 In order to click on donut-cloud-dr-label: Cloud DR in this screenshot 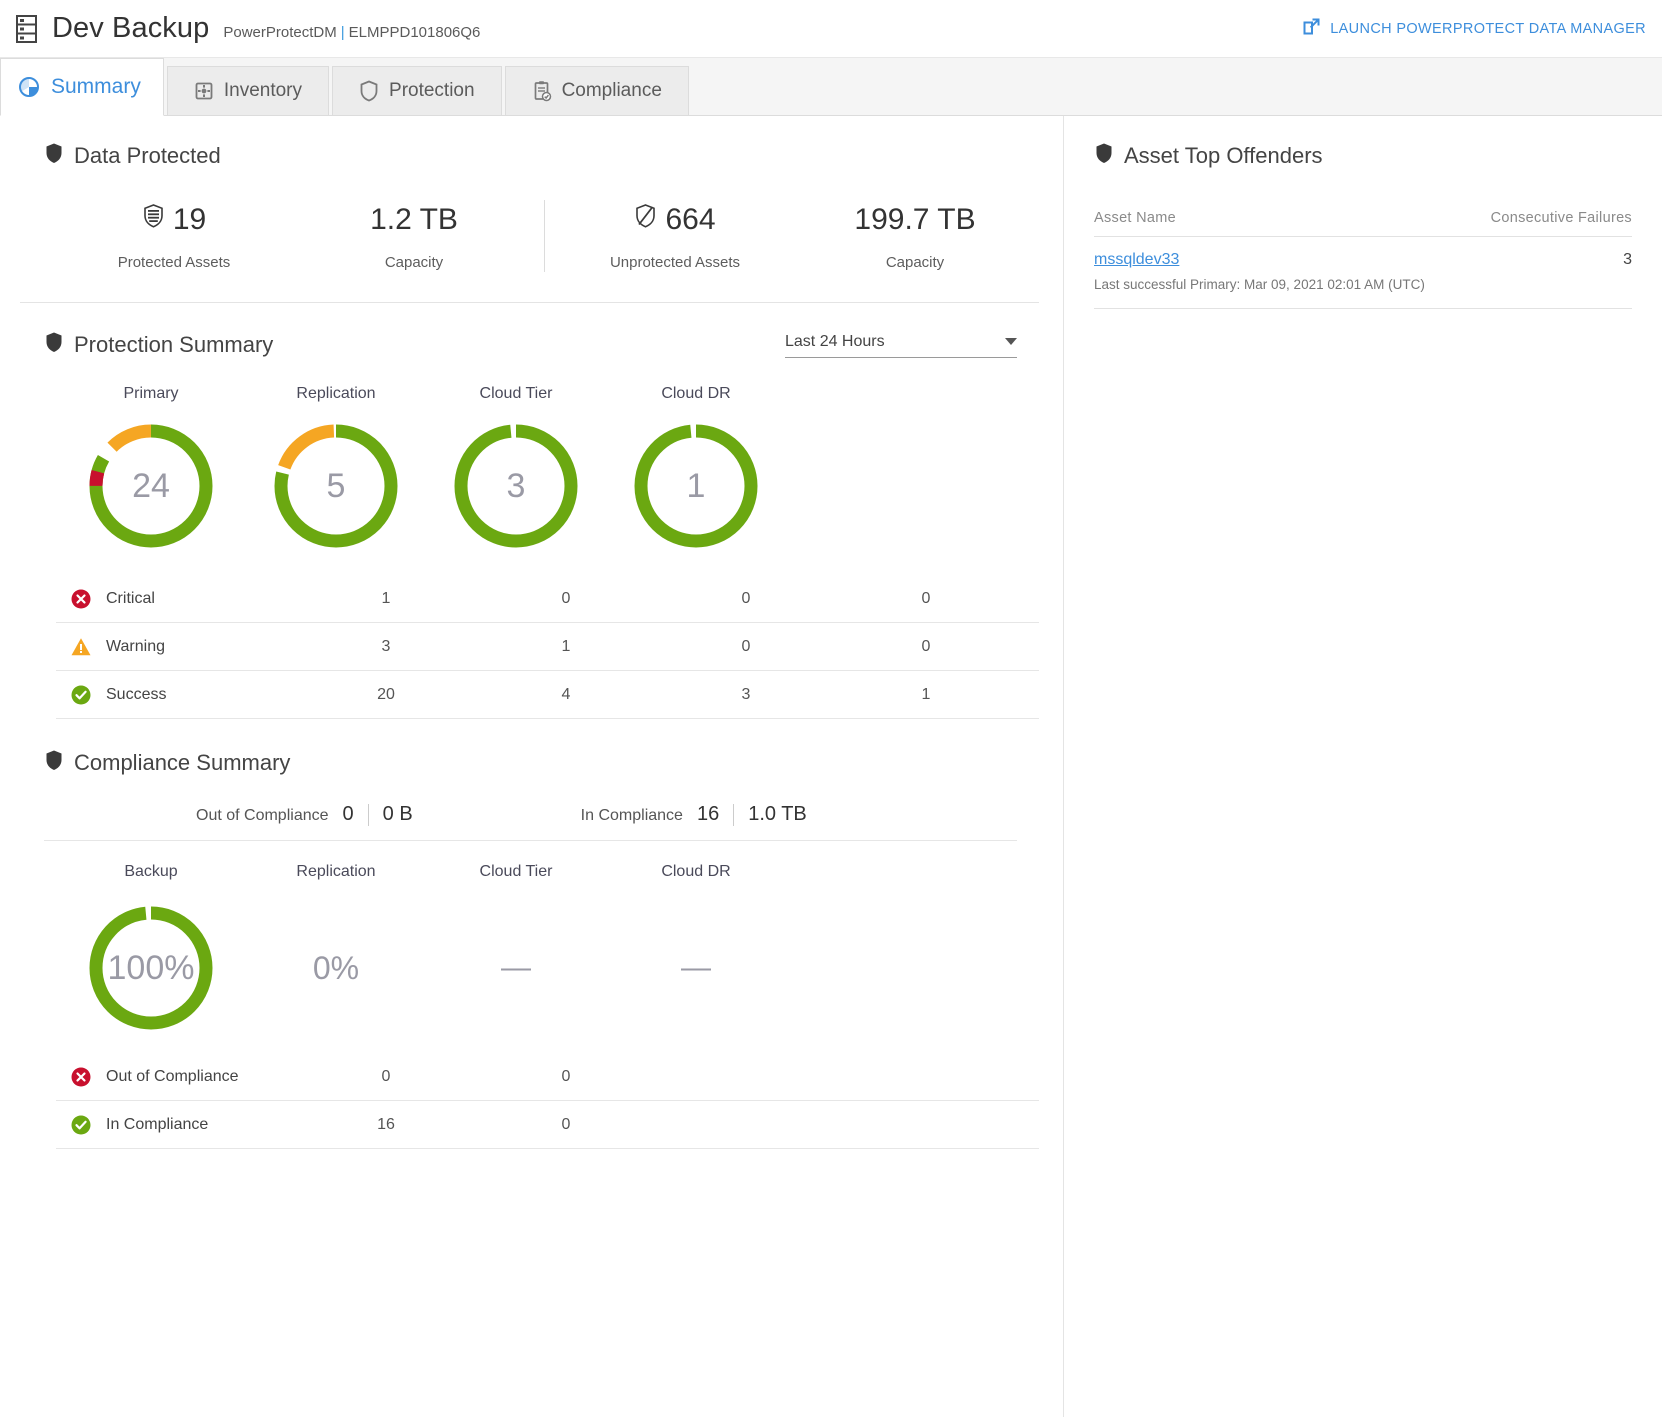, I will do `click(696, 393)`.